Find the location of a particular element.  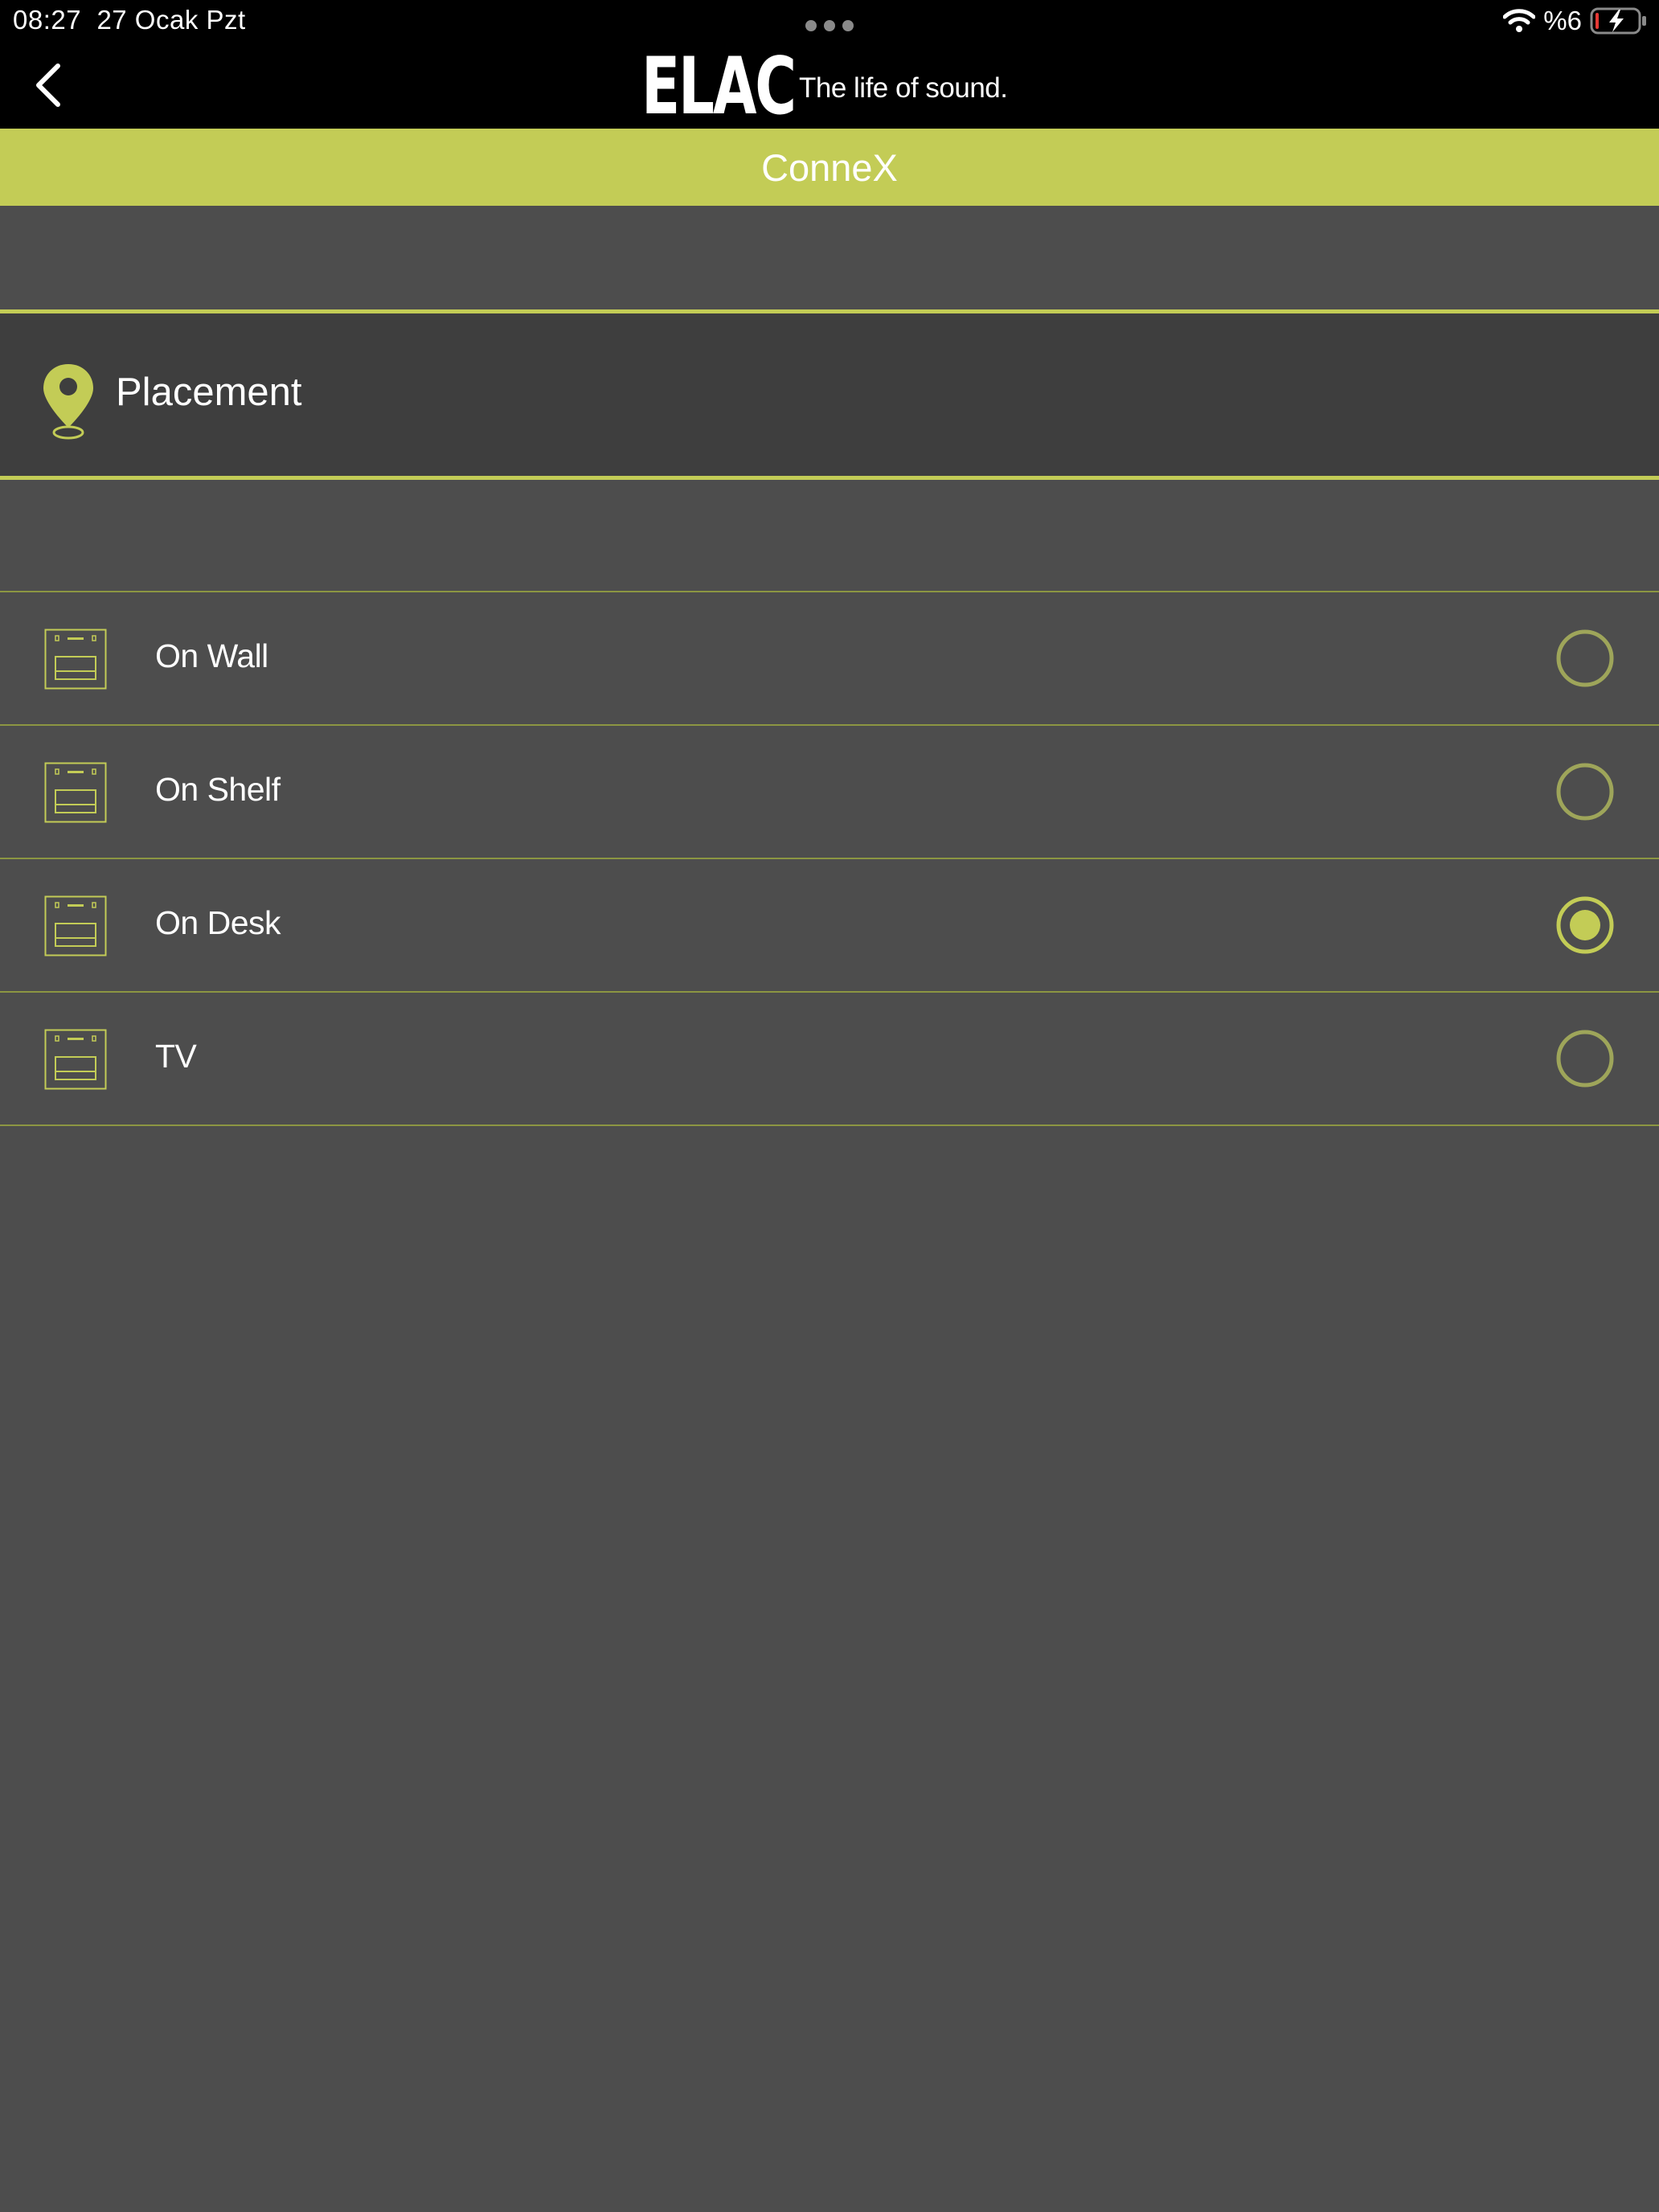

section-title: Placement is located at coordinates (209, 392).